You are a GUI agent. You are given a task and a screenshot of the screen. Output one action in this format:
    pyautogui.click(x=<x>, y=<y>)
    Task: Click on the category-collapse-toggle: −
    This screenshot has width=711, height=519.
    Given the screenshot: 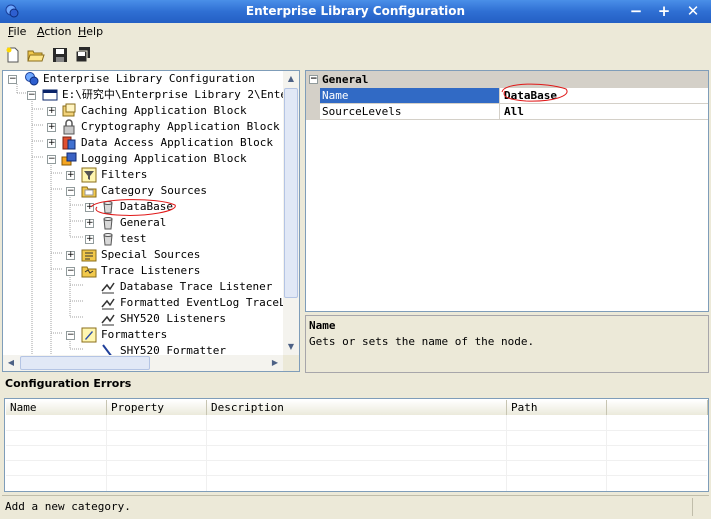 What is the action you would take?
    pyautogui.click(x=313, y=79)
    